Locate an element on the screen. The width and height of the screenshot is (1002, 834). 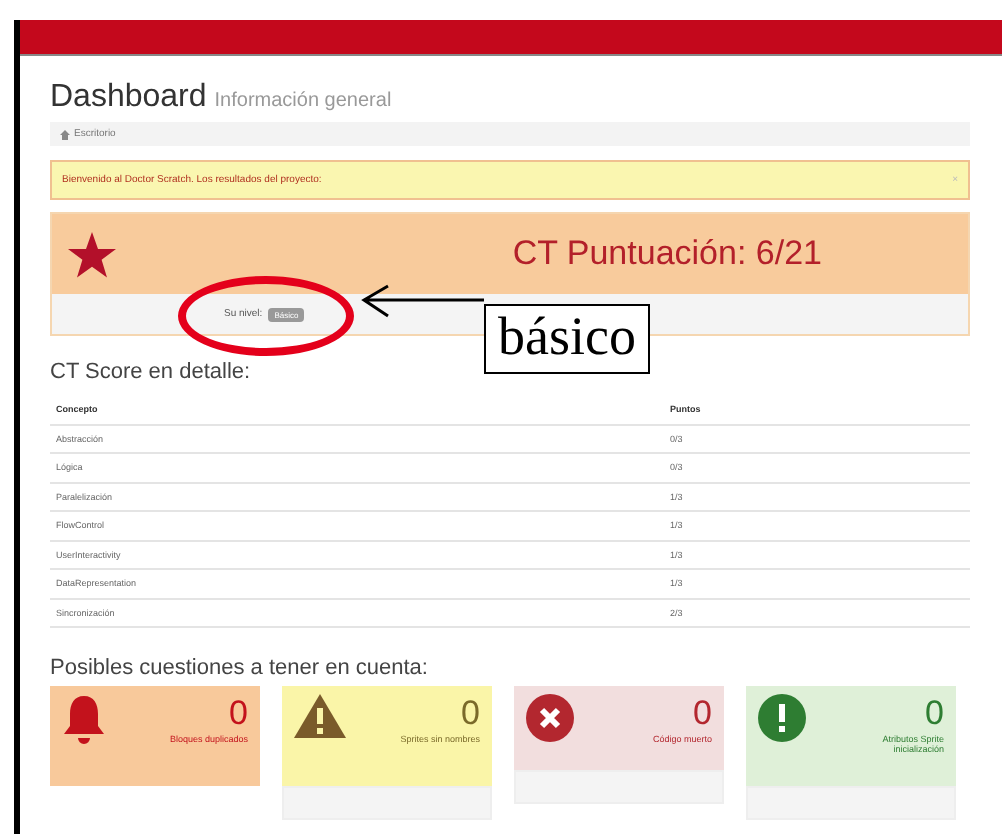
exclamation-icon is located at coordinates (782, 718).